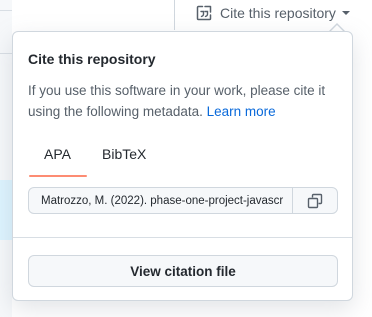 Image resolution: width=372 pixels, height=317 pixels. What do you see at coordinates (58, 176) in the screenshot?
I see `selected-tab-indicator` at bounding box center [58, 176].